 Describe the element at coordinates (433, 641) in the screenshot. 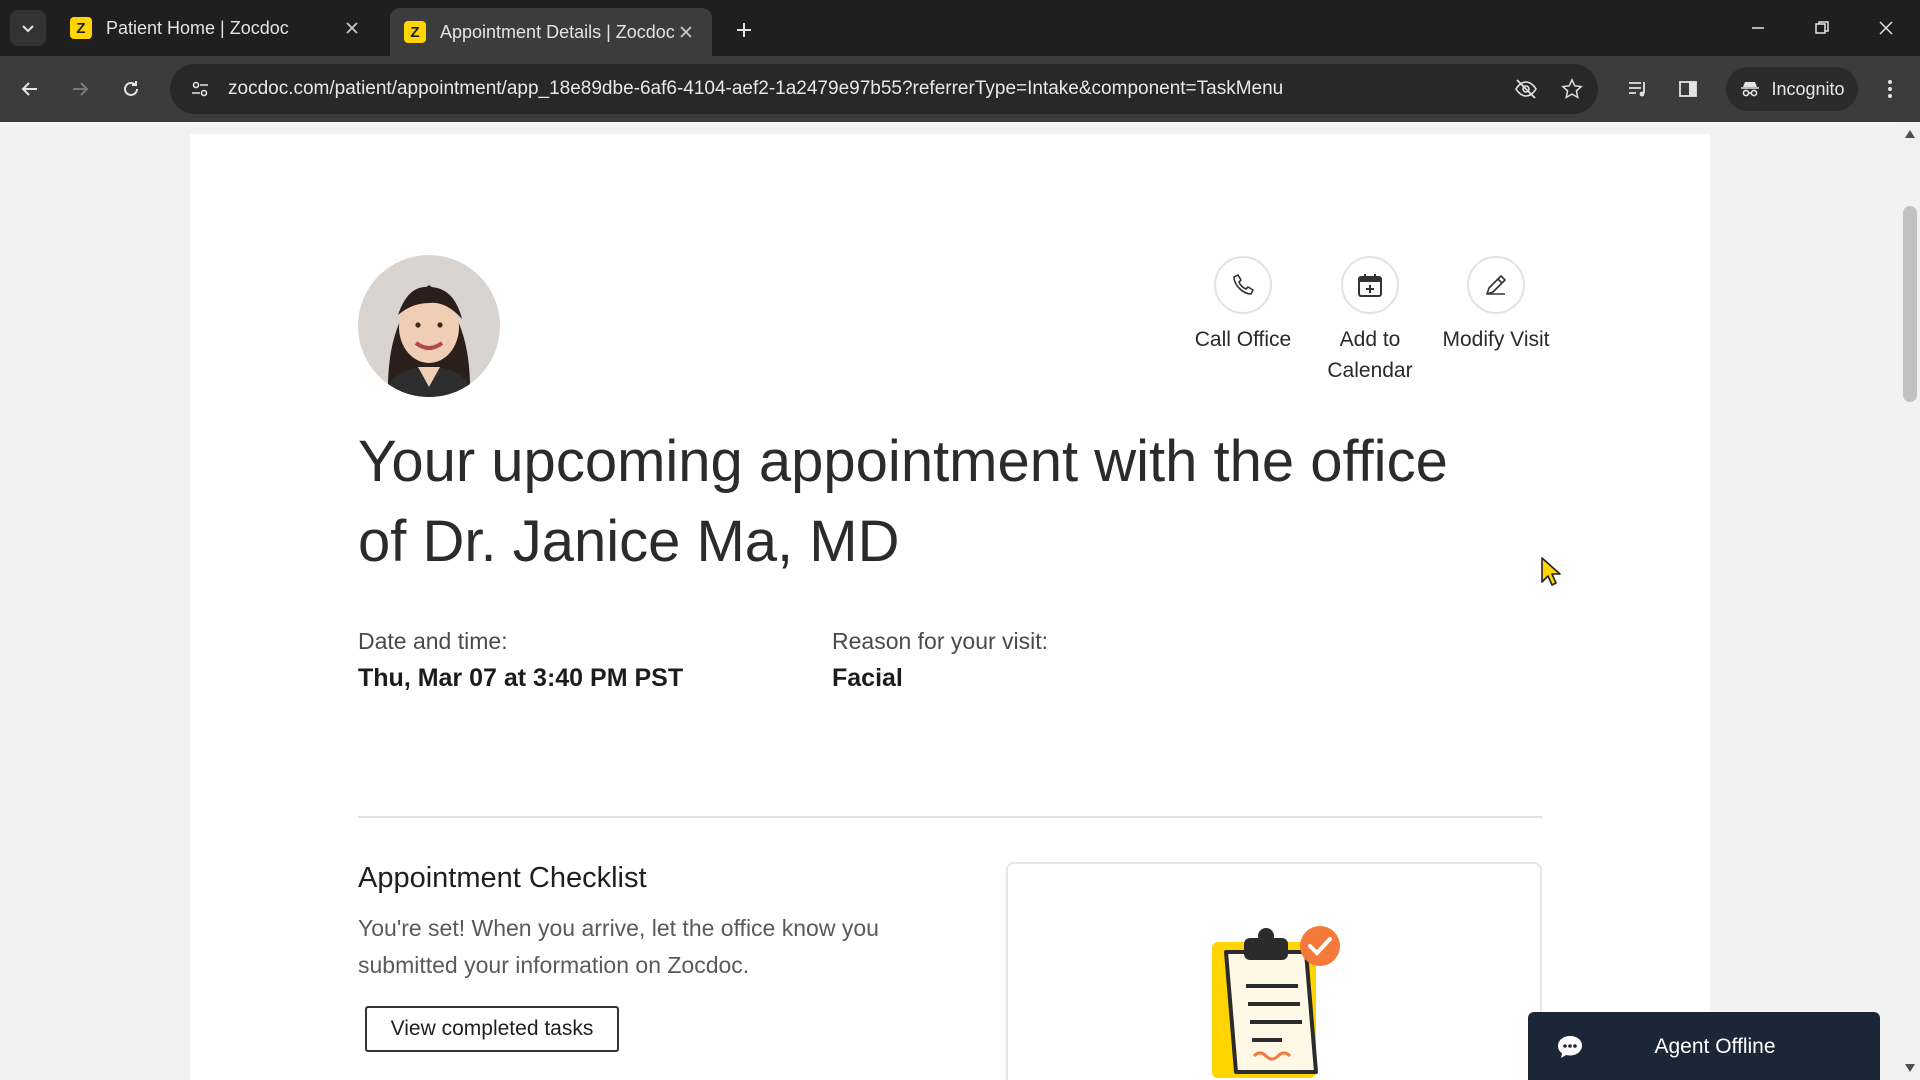

I see `date-time-label: Date and time:` at that location.